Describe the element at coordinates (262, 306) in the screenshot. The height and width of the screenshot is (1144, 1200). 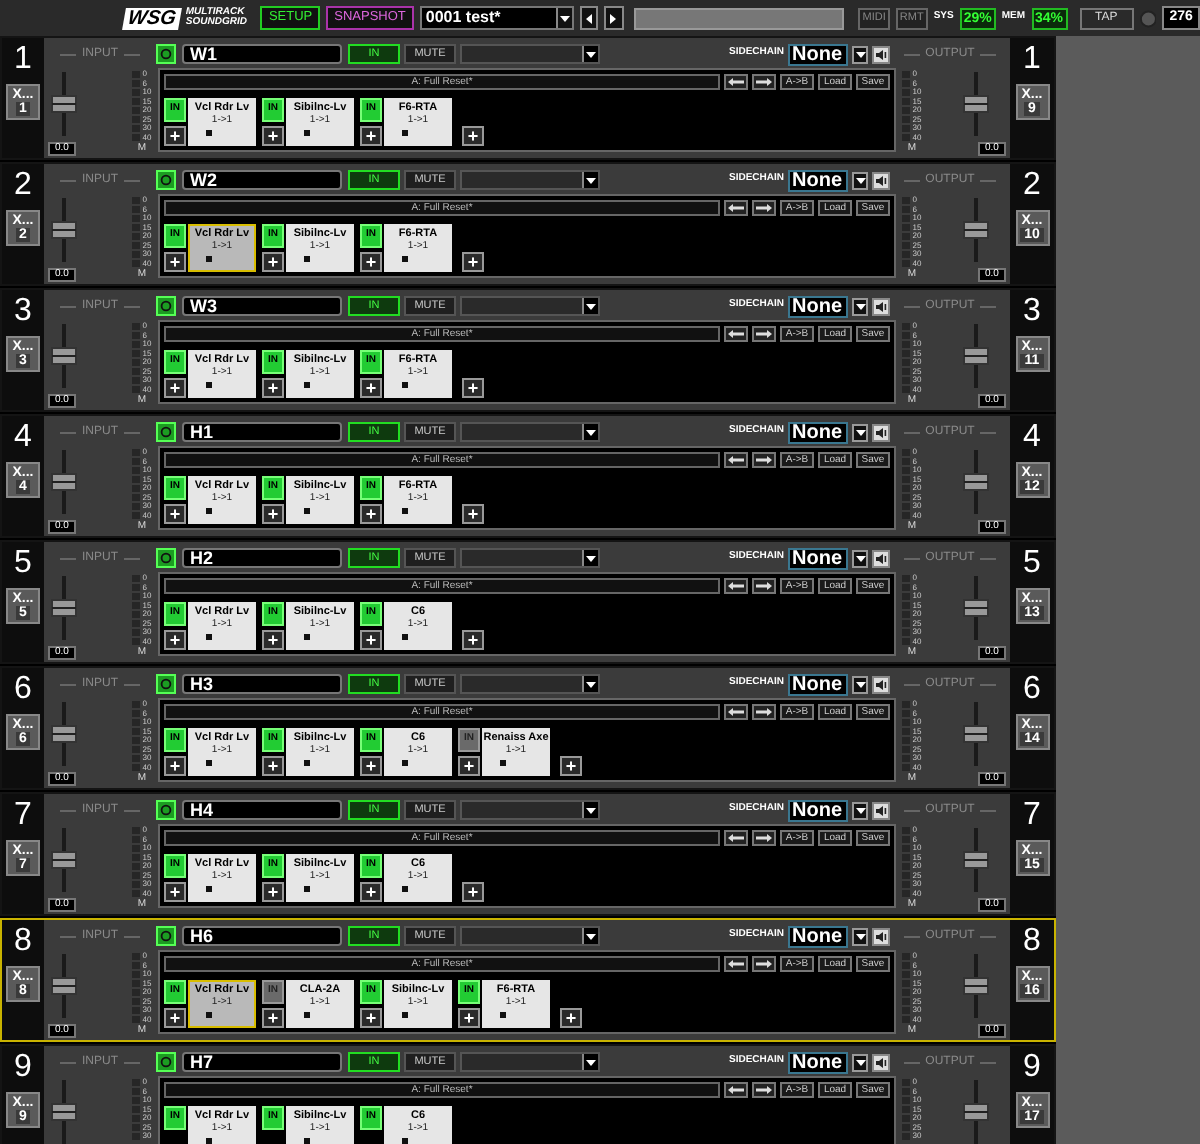
I see `track-name-field: W3` at that location.